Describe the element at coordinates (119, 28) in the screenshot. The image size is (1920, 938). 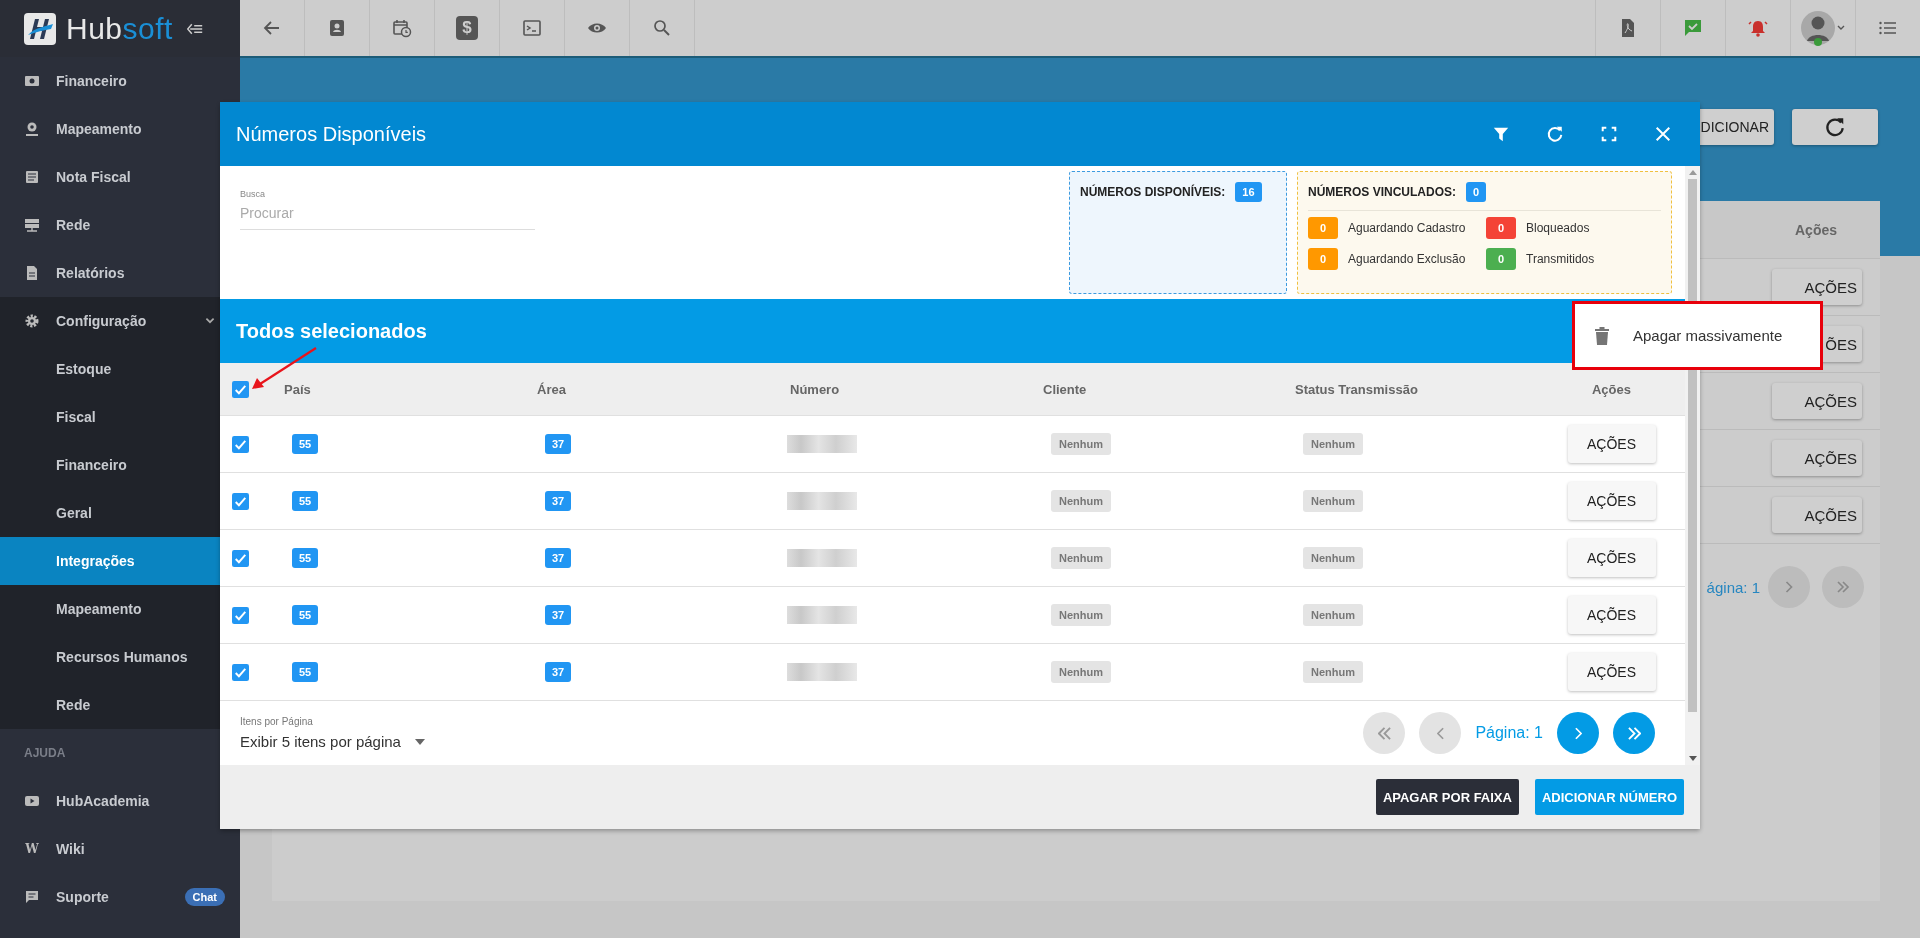
I see `brand-name: Hubsoft` at that location.